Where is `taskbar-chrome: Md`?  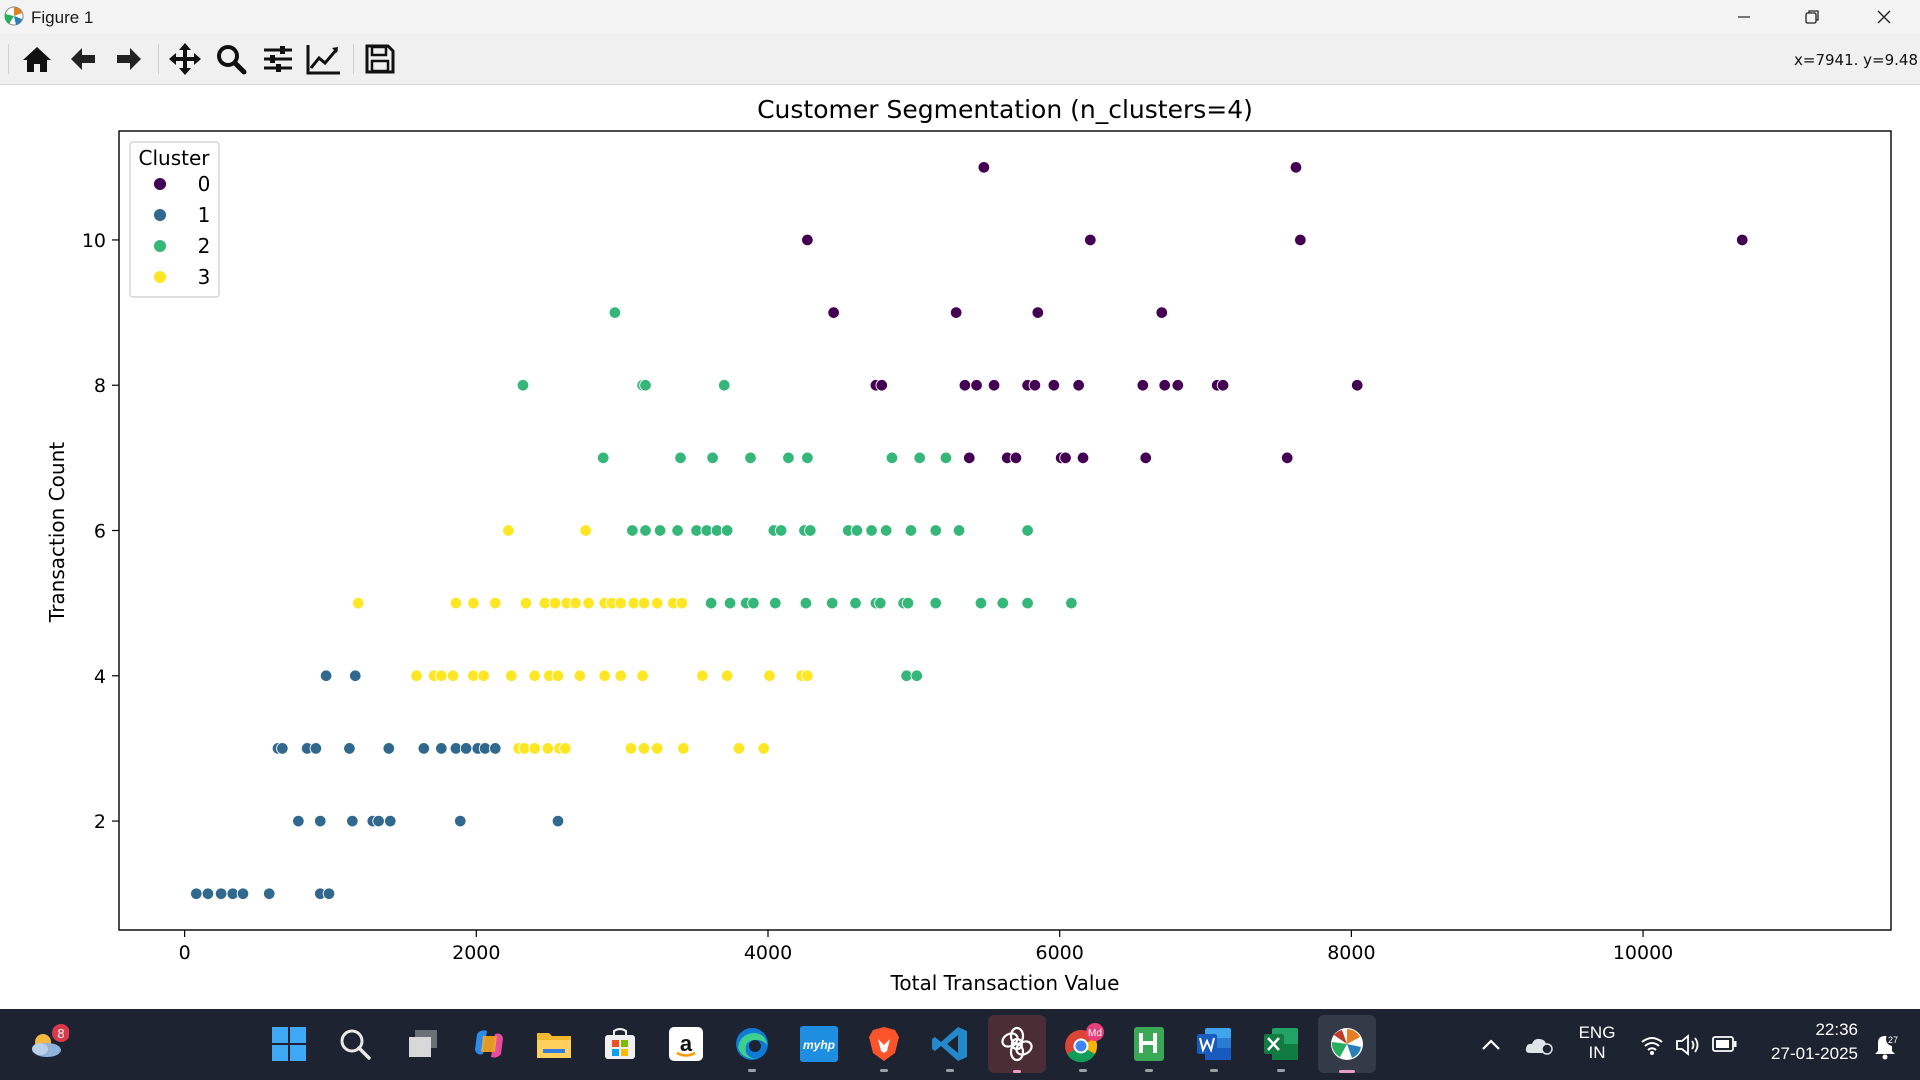 taskbar-chrome: Md is located at coordinates (1083, 1045).